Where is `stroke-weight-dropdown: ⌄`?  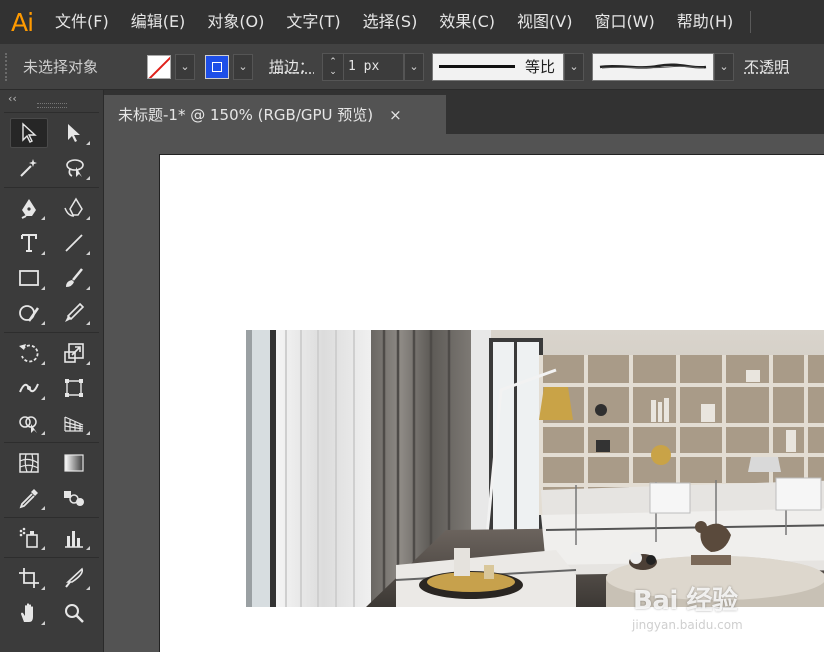
stroke-weight-dropdown: ⌄ is located at coordinates (414, 66).